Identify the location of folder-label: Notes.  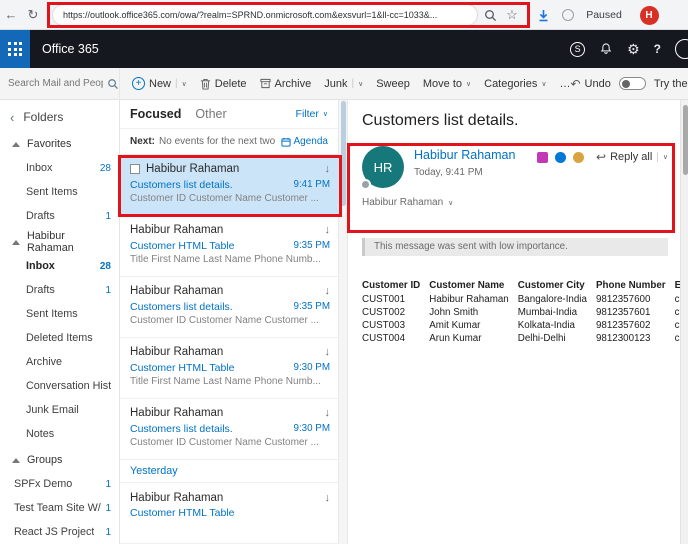
(40, 434).